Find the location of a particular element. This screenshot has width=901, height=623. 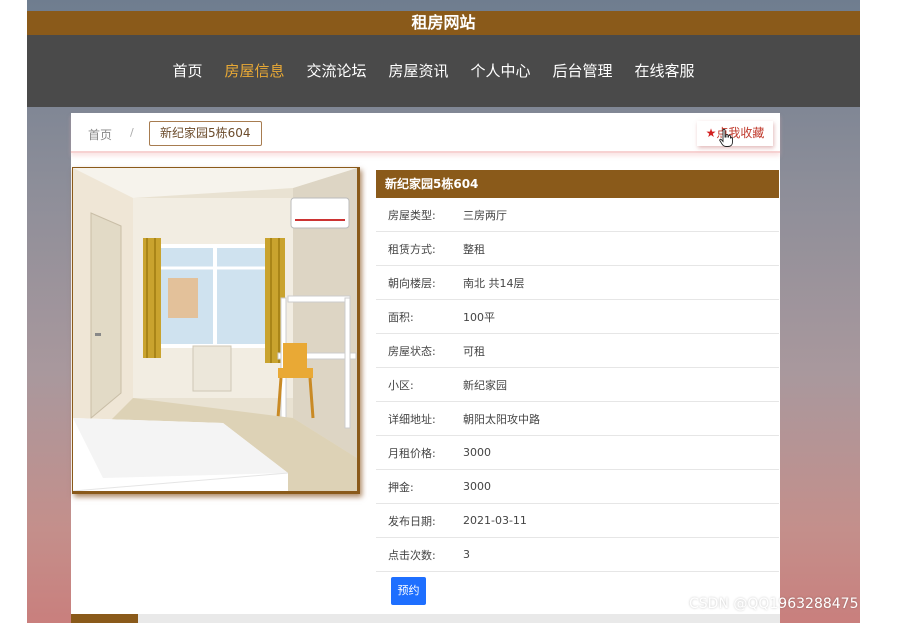

detail-row: 点击次数: 3 is located at coordinates (577, 555).